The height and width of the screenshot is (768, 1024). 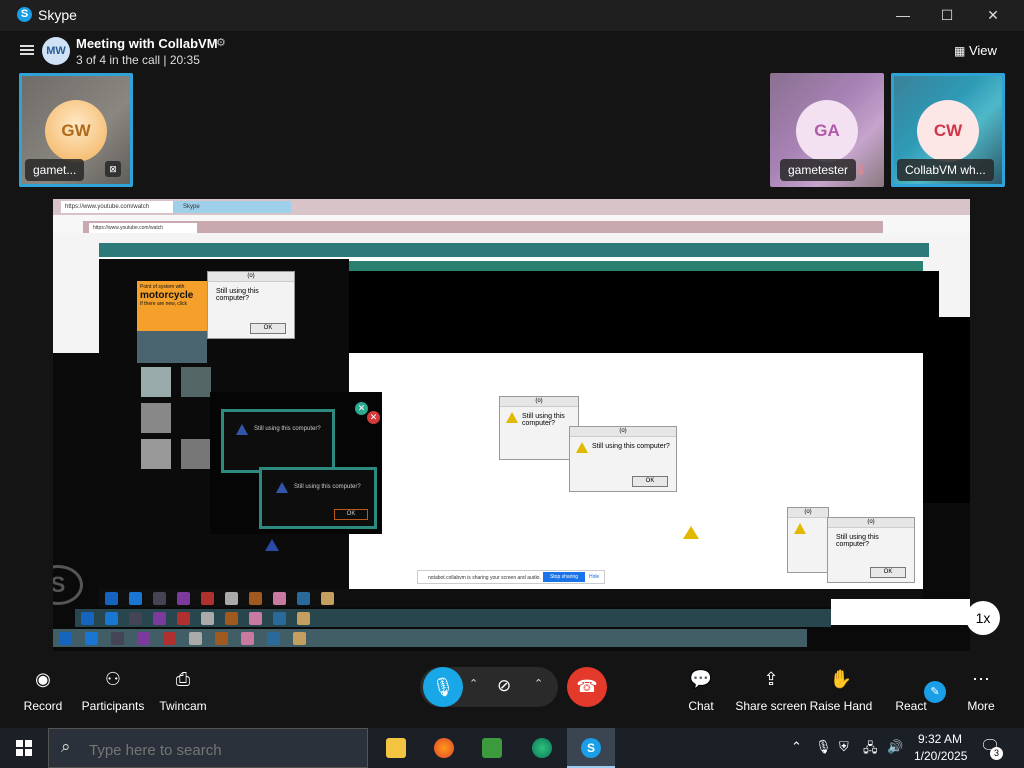 I want to click on still-using-dialog-fragment: (o), so click(x=808, y=540).